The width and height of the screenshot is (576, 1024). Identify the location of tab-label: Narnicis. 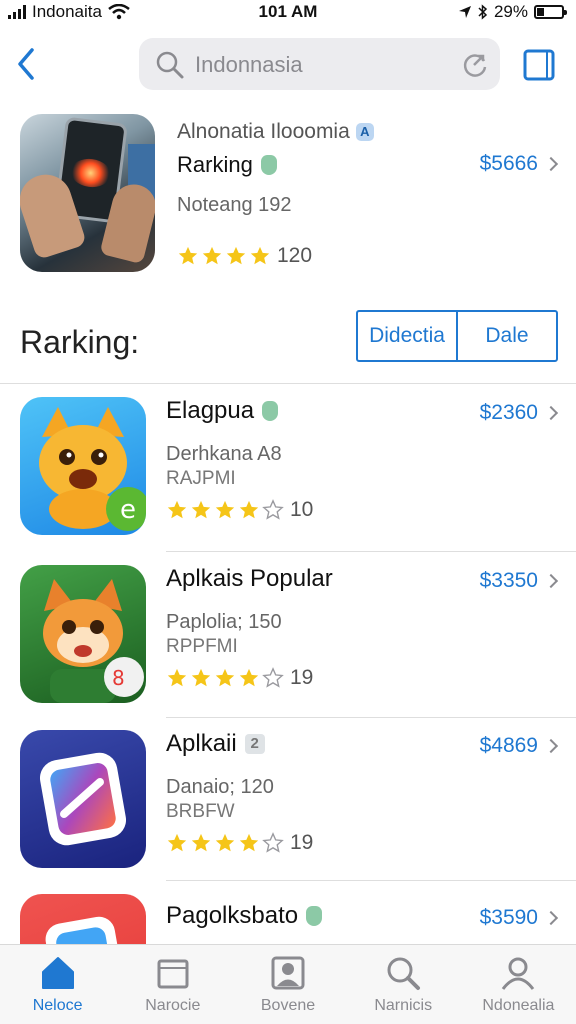
(403, 1005).